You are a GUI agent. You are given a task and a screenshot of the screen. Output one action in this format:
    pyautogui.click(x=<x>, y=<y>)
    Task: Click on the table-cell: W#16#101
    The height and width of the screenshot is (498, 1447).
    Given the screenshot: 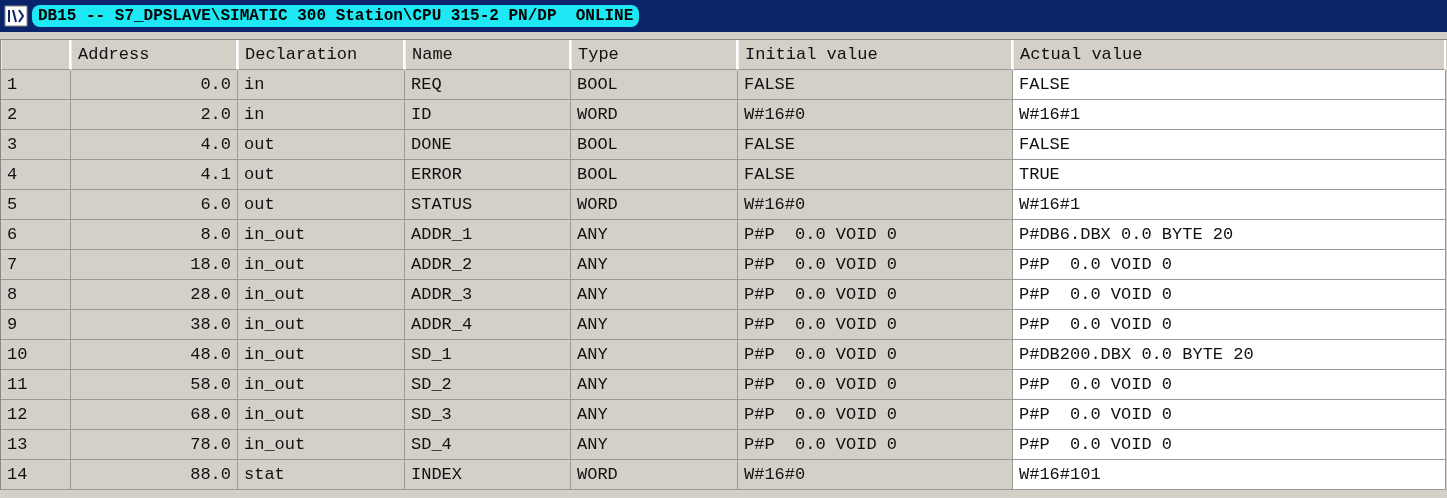 What is the action you would take?
    pyautogui.click(x=1229, y=475)
    